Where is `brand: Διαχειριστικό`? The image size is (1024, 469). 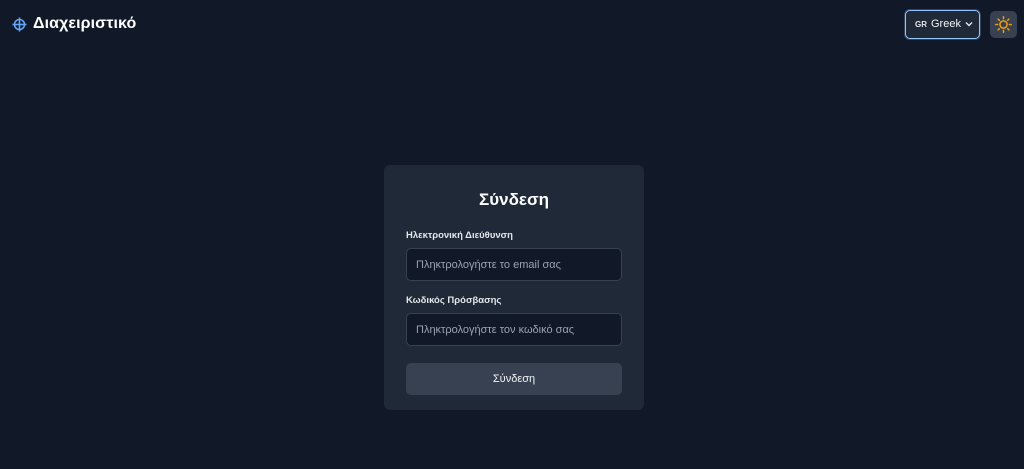 brand: Διαχειριστικό is located at coordinates (74, 24).